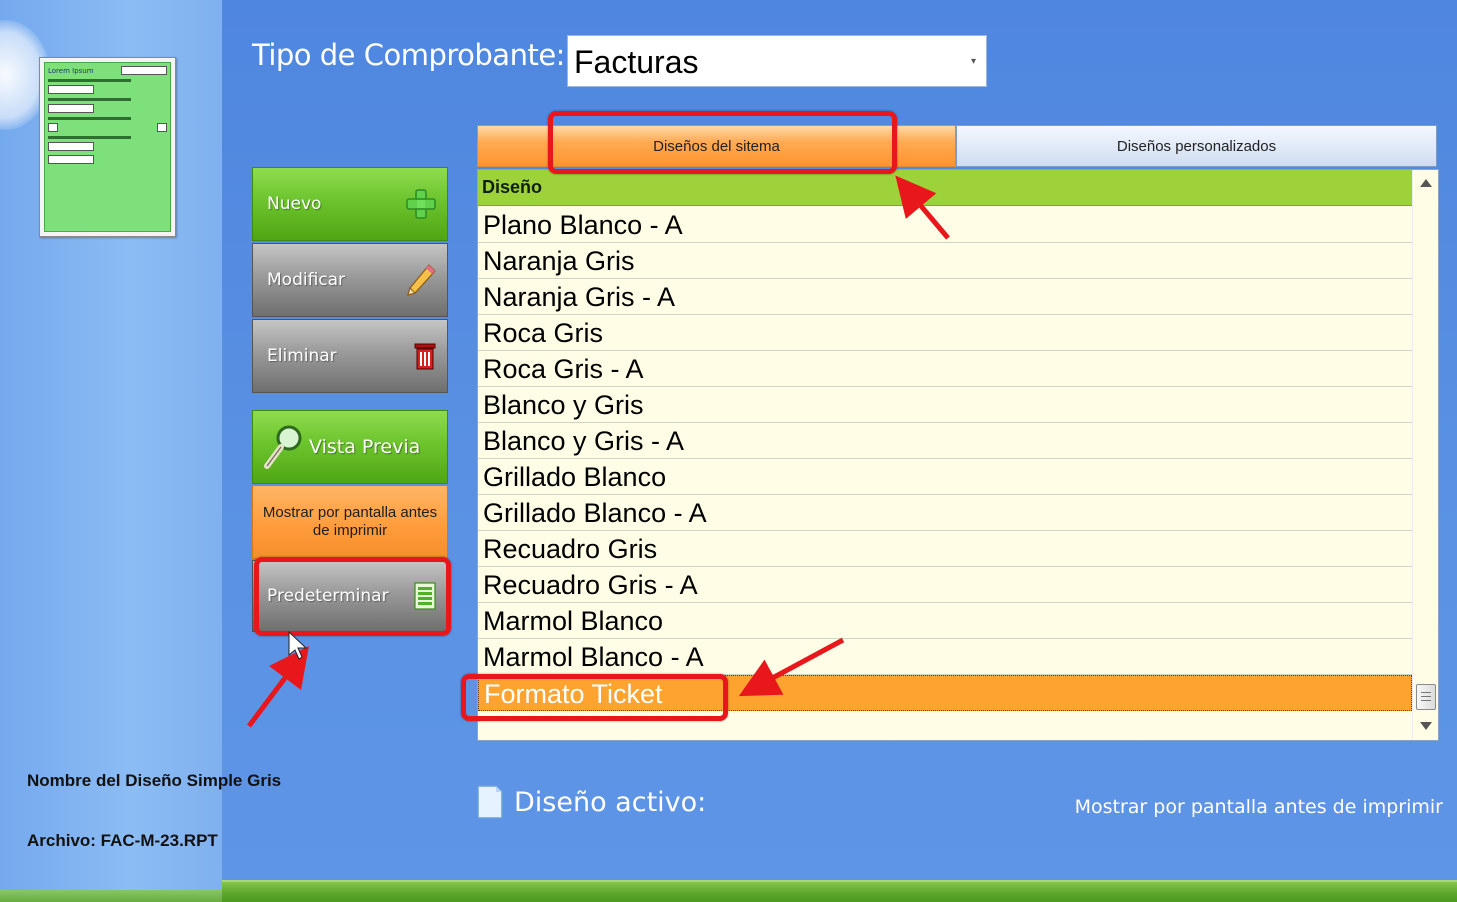 The height and width of the screenshot is (902, 1457). What do you see at coordinates (154, 780) in the screenshot?
I see `design-name-info: Nombre del Diseño Simple Gris` at bounding box center [154, 780].